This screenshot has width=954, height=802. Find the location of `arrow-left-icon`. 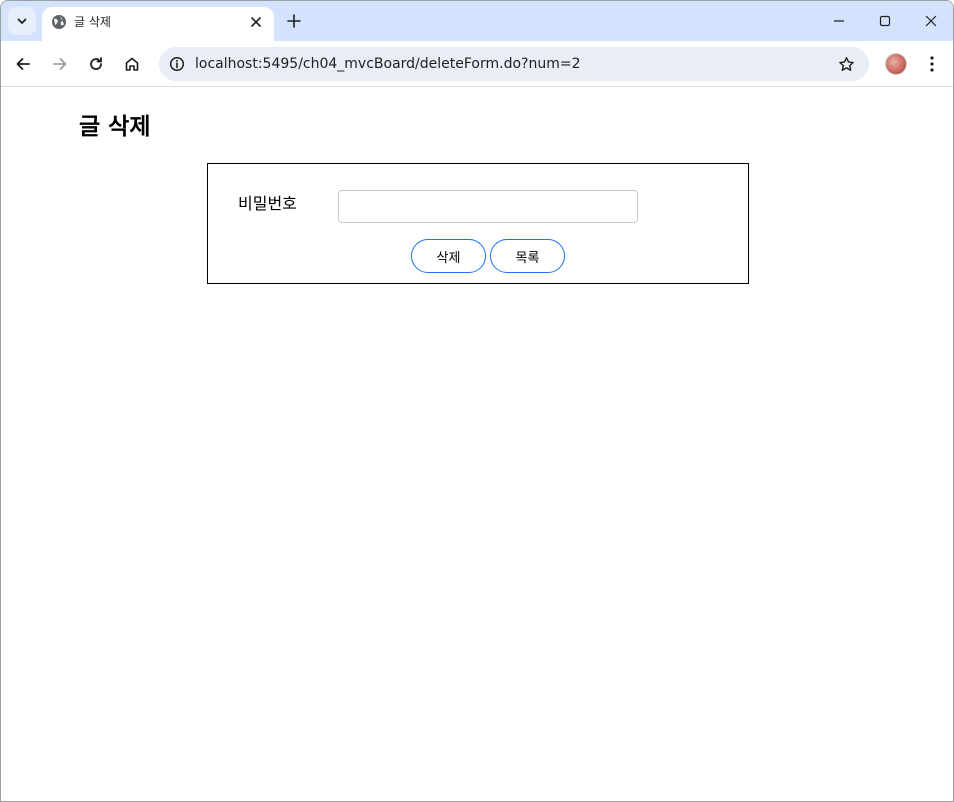

arrow-left-icon is located at coordinates (23, 64).